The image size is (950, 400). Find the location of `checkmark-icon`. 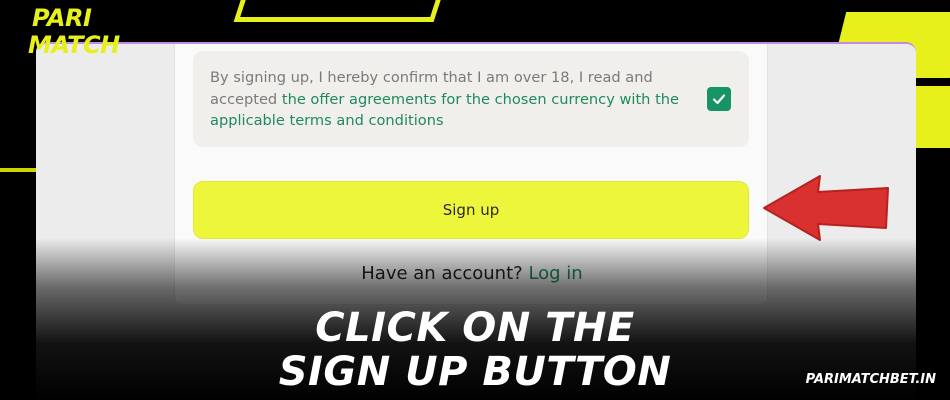

checkmark-icon is located at coordinates (719, 99).